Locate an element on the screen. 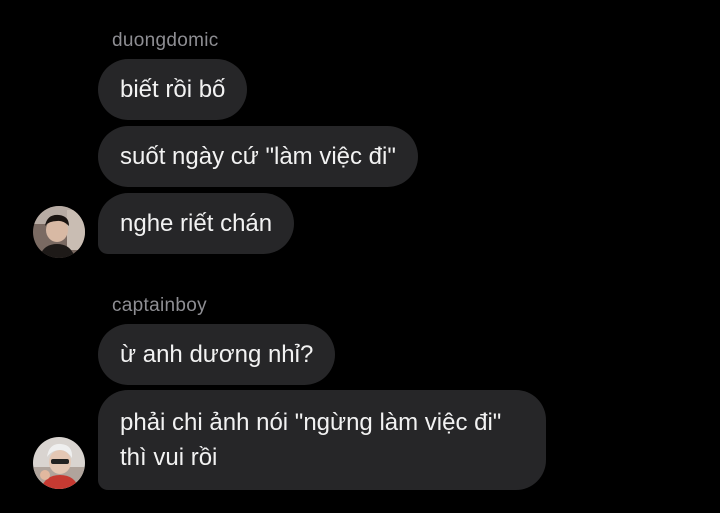 The height and width of the screenshot is (513, 720). sender-name: duongdomic is located at coordinates (165, 41).